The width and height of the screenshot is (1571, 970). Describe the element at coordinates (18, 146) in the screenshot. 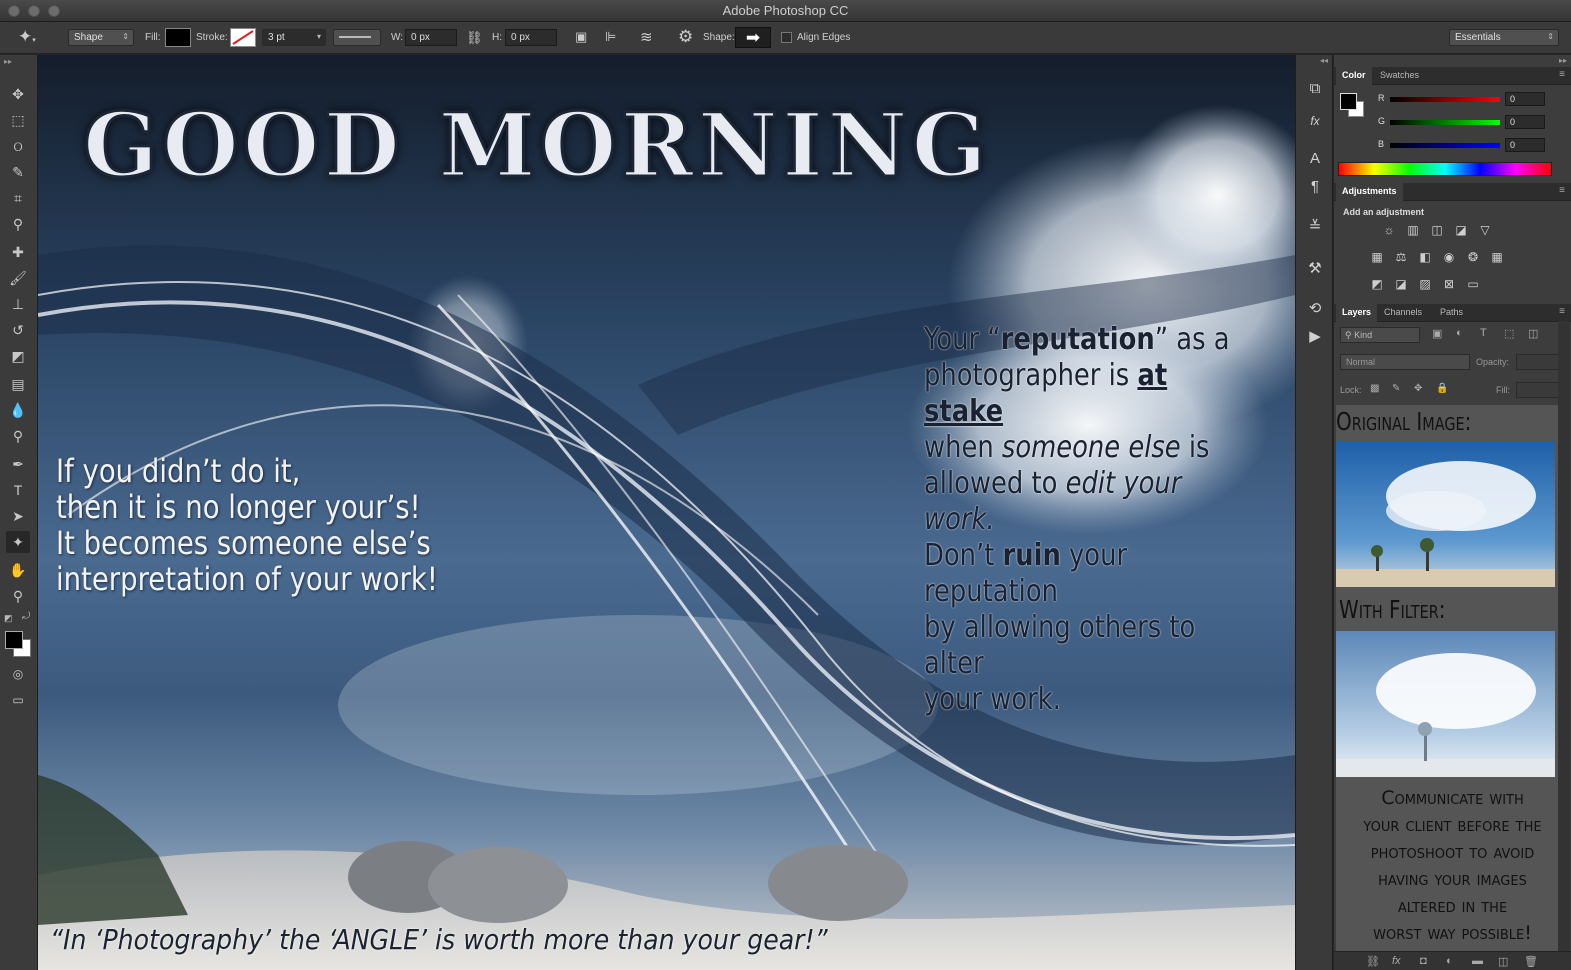

I see `lasso-tool-icon: ଠ` at that location.